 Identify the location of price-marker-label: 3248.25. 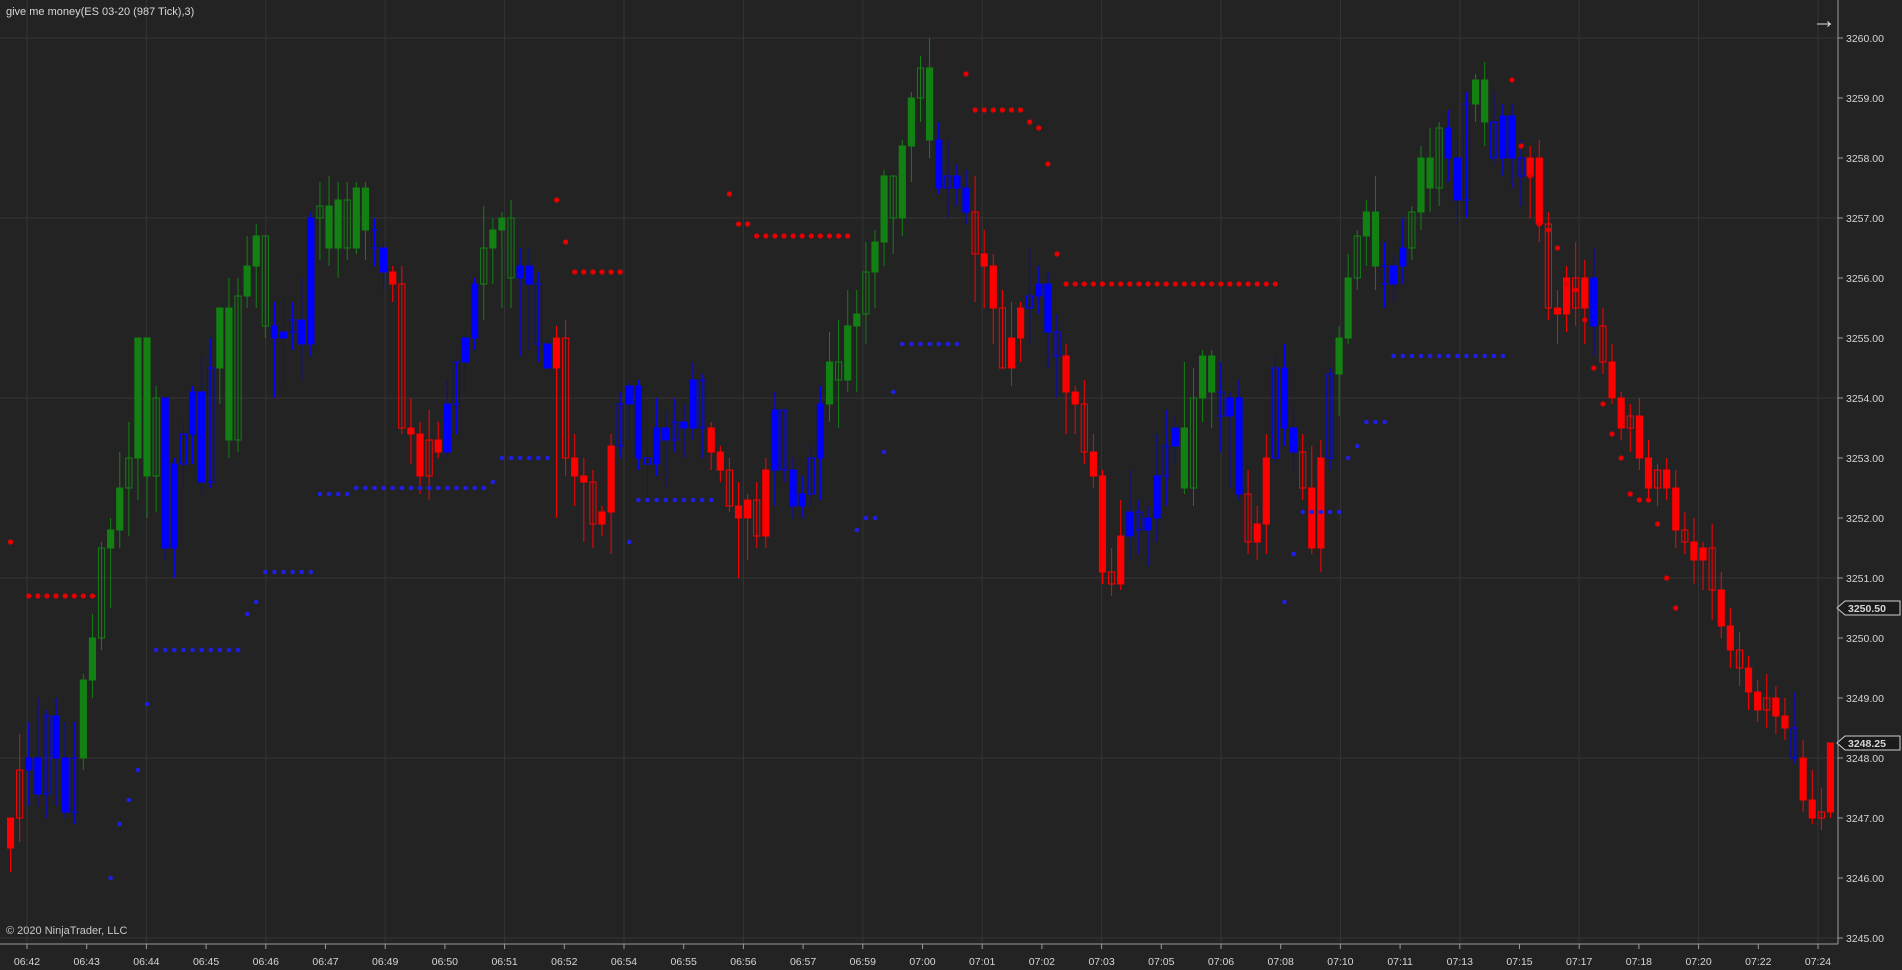
(1867, 744).